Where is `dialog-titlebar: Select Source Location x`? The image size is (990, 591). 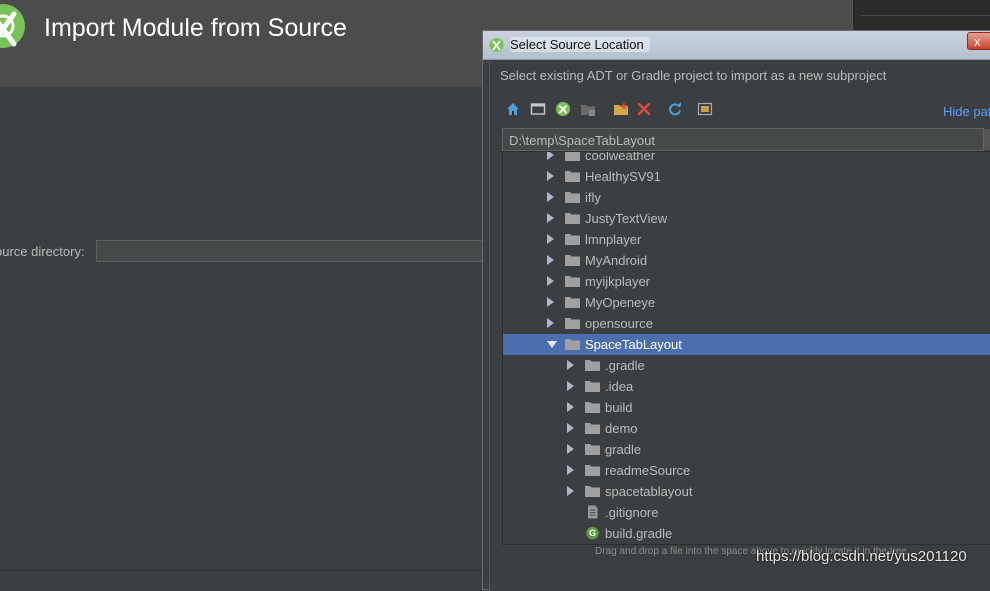
dialog-titlebar: Select Source Location x is located at coordinates (736, 45).